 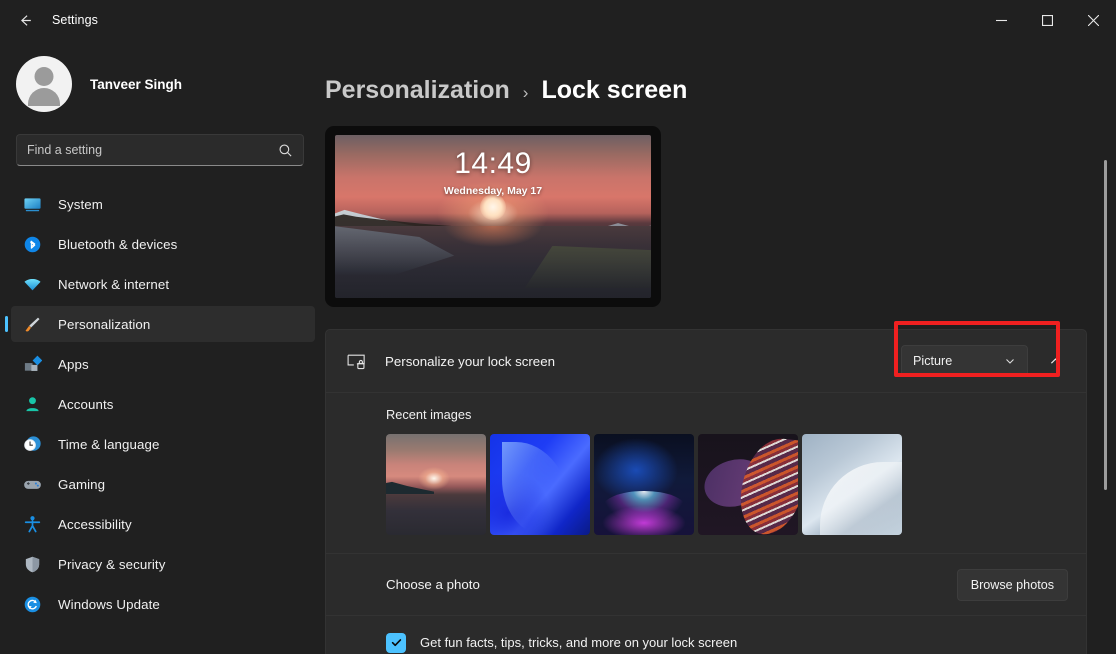 What do you see at coordinates (32, 364) in the screenshot?
I see `apps-icon` at bounding box center [32, 364].